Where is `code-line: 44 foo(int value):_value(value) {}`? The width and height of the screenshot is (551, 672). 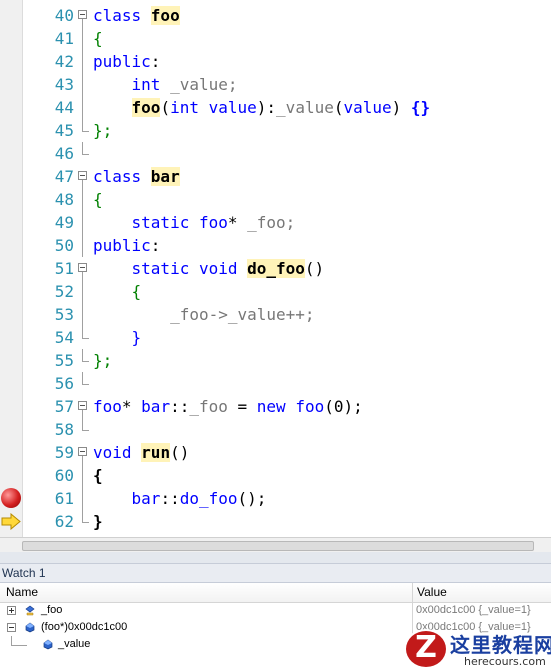 code-line: 44 foo(int value):_value(value) {} is located at coordinates (275, 107).